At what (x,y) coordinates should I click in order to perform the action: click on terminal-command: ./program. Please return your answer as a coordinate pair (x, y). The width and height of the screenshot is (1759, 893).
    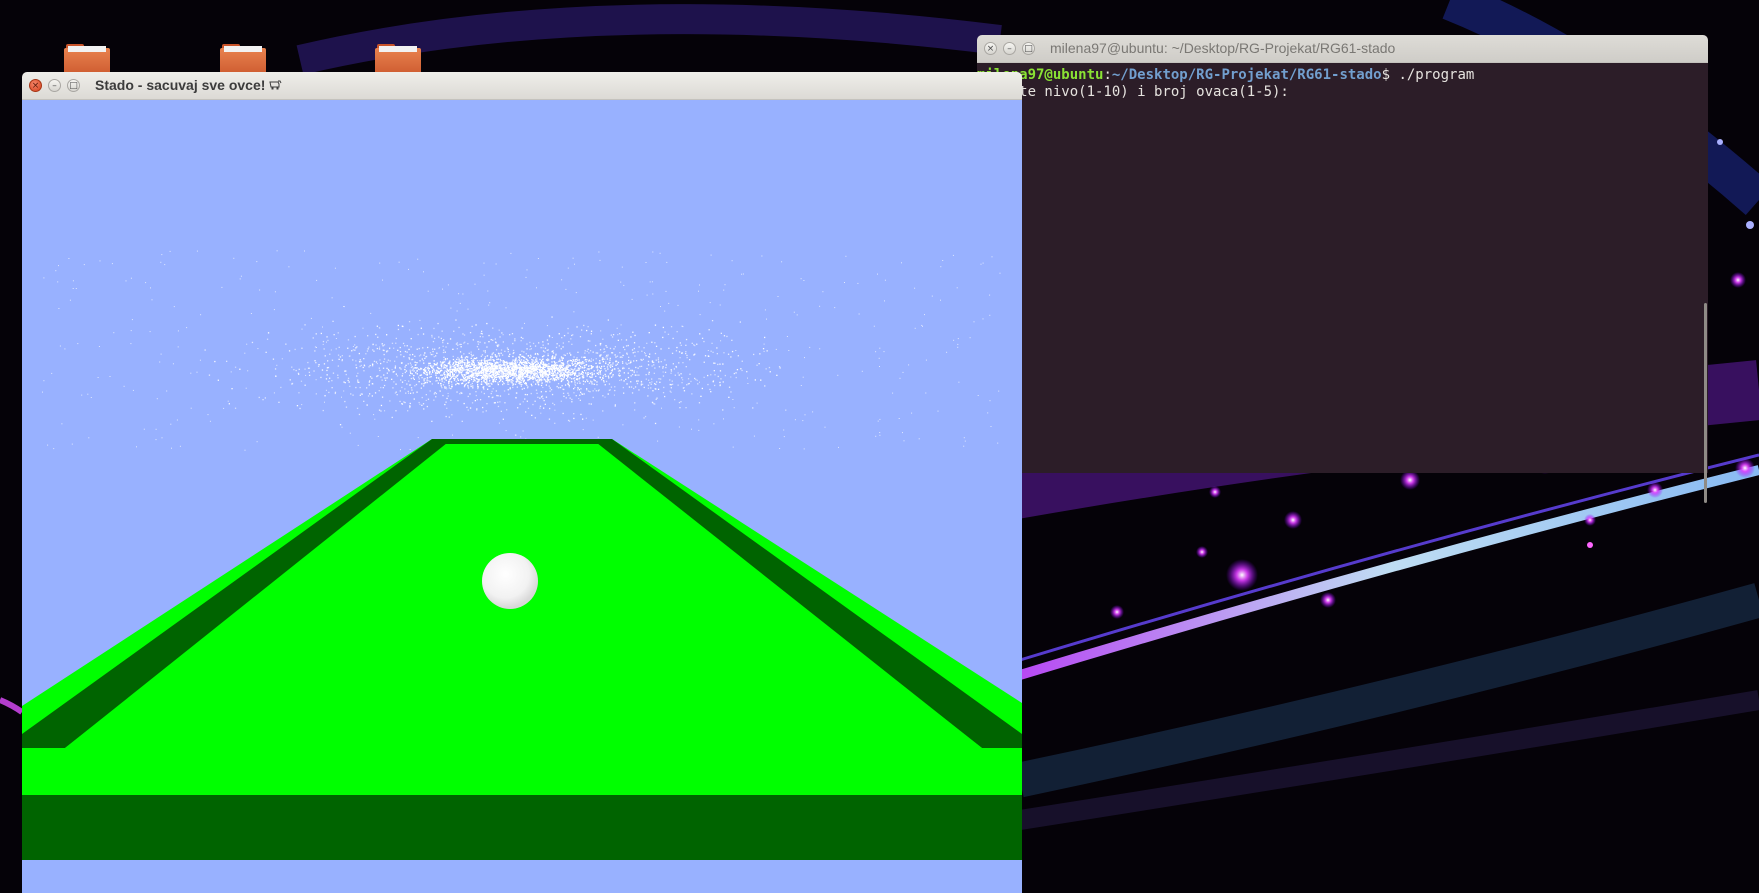
    Looking at the image, I should click on (1436, 75).